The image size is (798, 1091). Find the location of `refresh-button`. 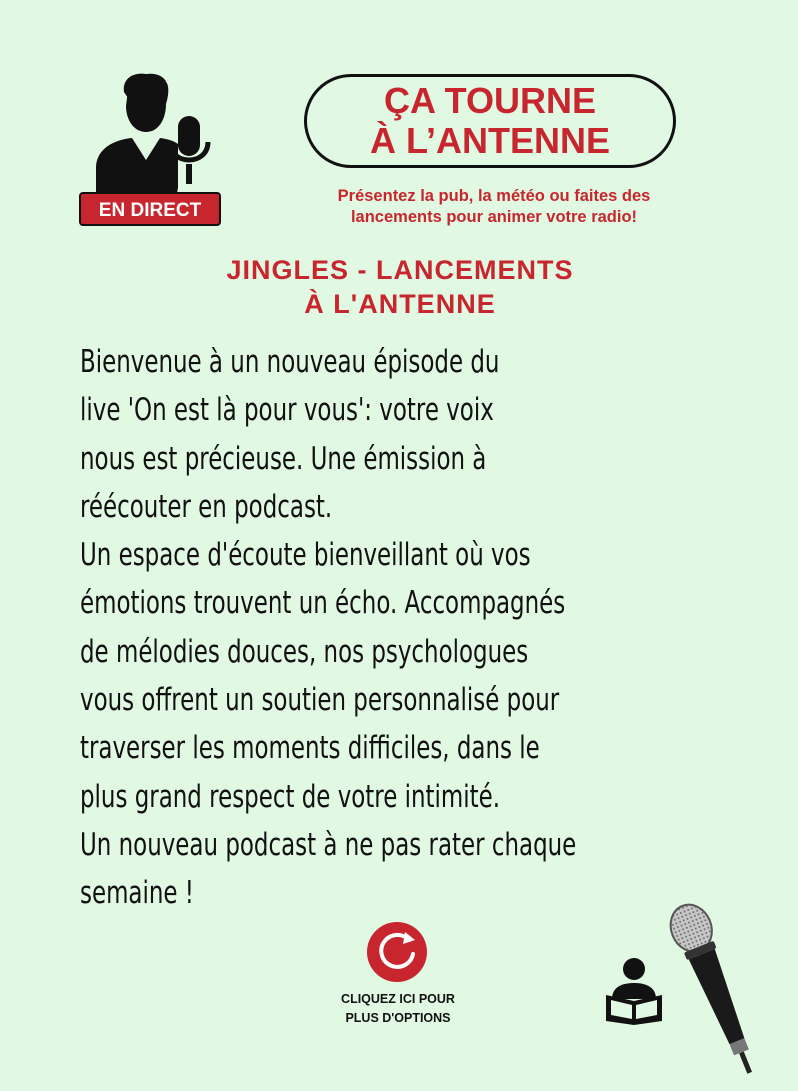

refresh-button is located at coordinates (397, 952).